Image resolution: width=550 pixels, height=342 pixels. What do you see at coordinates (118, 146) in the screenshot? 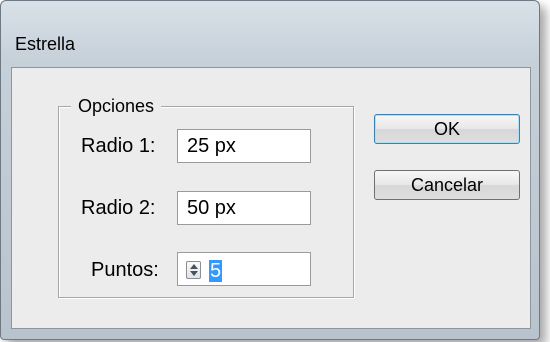
I see `radius-1-label: Radio 1:` at bounding box center [118, 146].